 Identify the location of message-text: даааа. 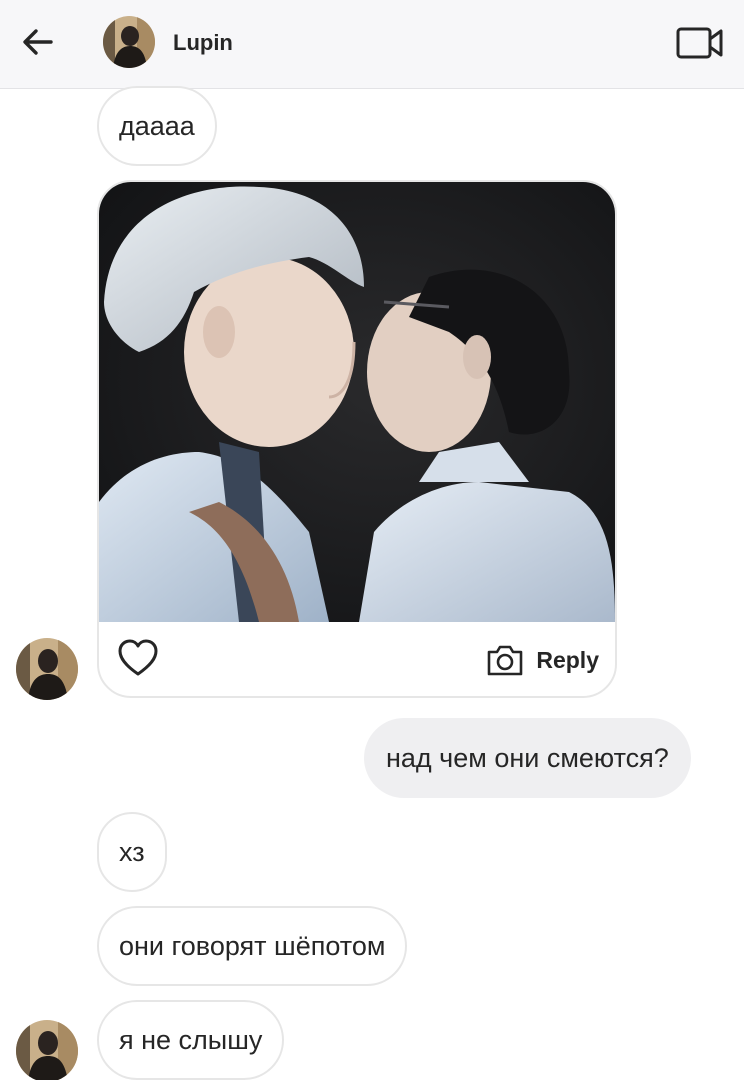
(157, 125).